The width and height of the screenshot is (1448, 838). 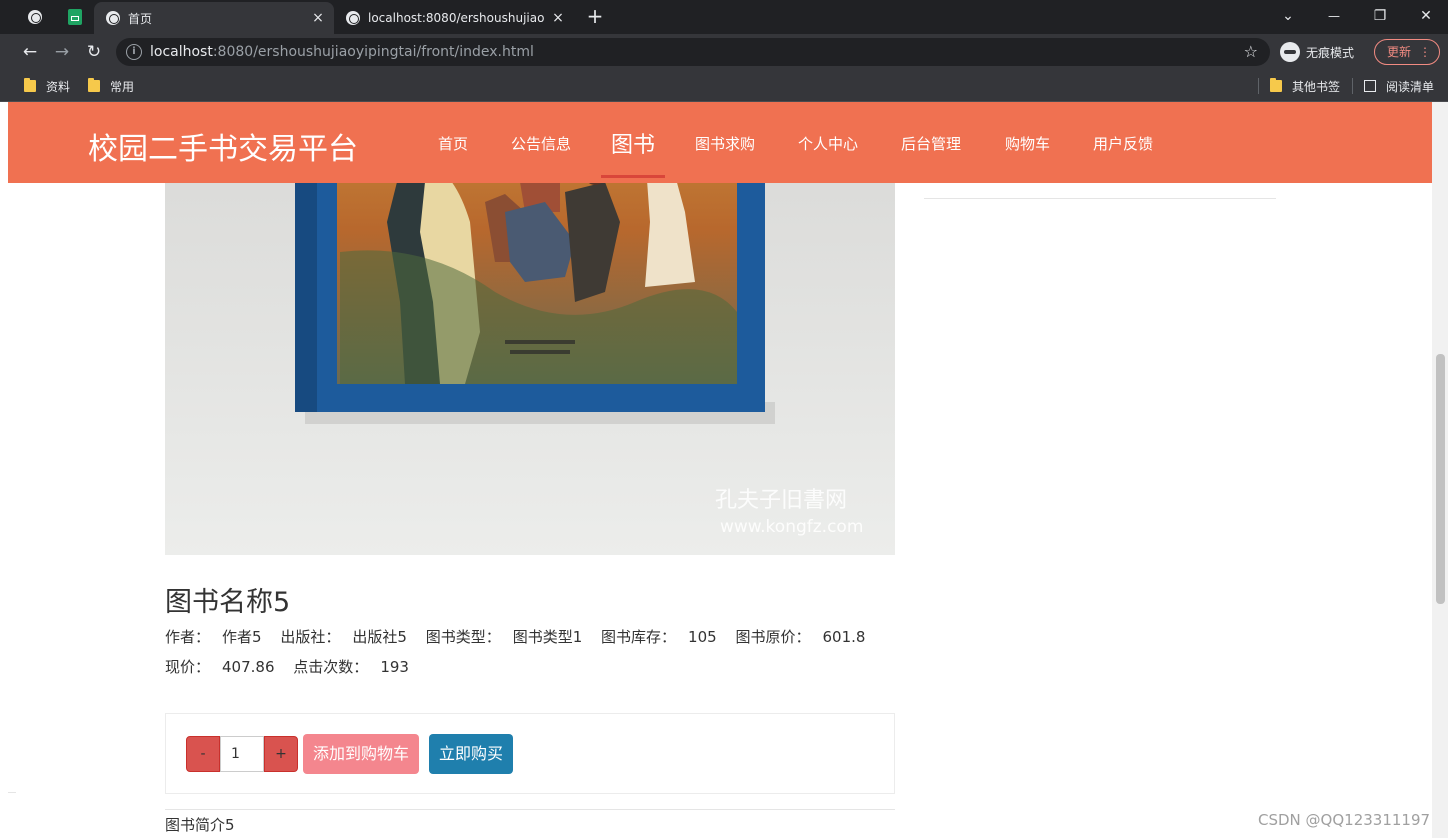 What do you see at coordinates (1334, 16) in the screenshot?
I see `minimize-button: —` at bounding box center [1334, 16].